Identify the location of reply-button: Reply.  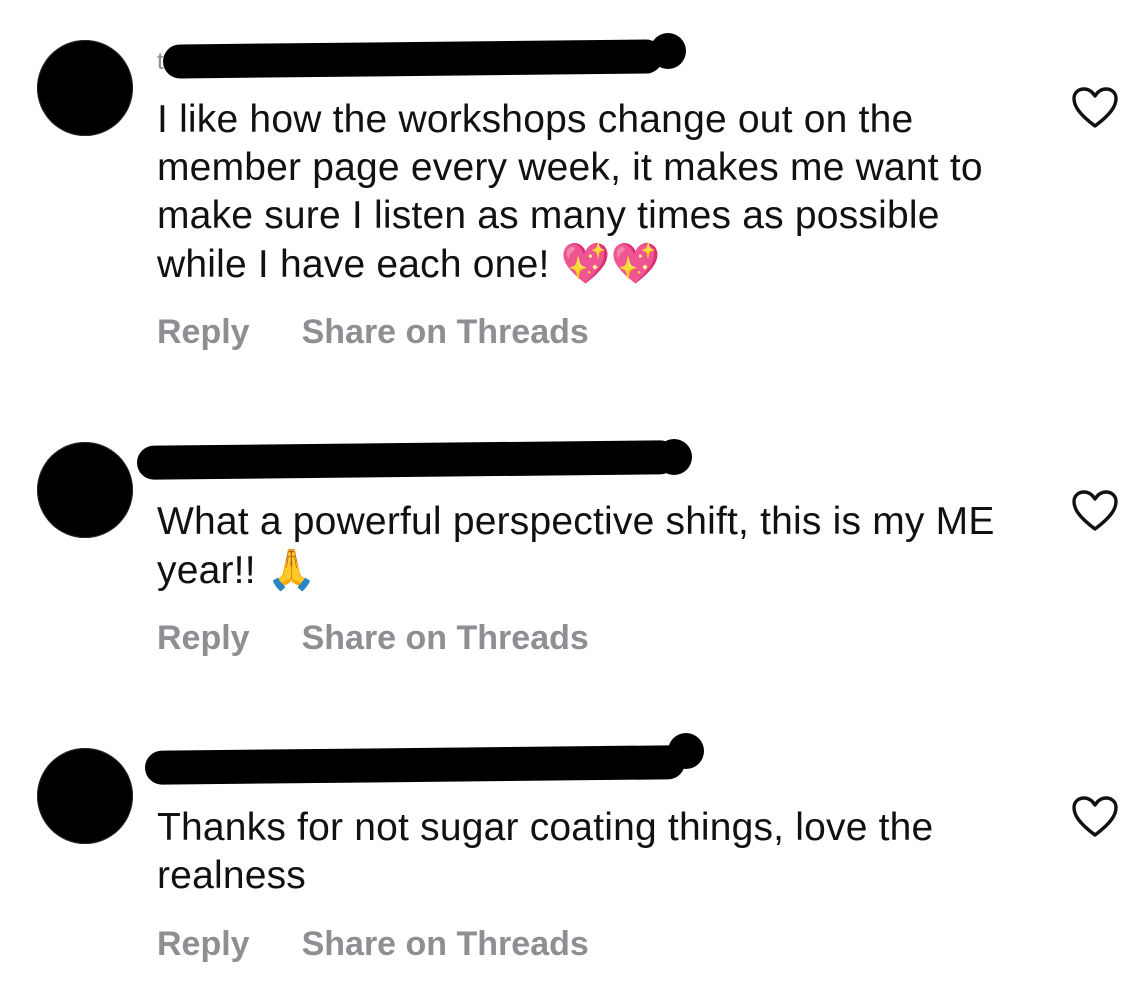
(203, 944).